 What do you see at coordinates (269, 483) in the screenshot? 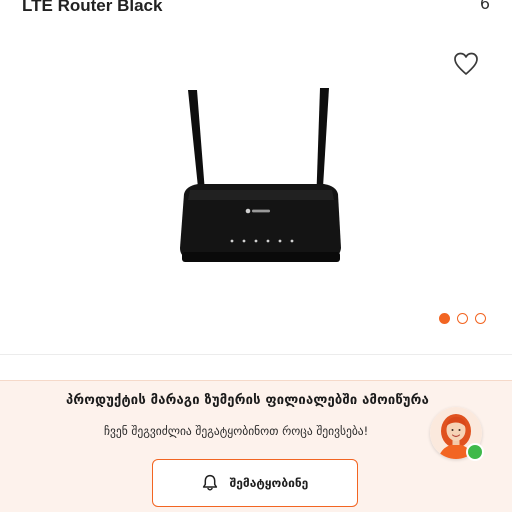
I see `notify-me-button-label: შემატყობინე` at bounding box center [269, 483].